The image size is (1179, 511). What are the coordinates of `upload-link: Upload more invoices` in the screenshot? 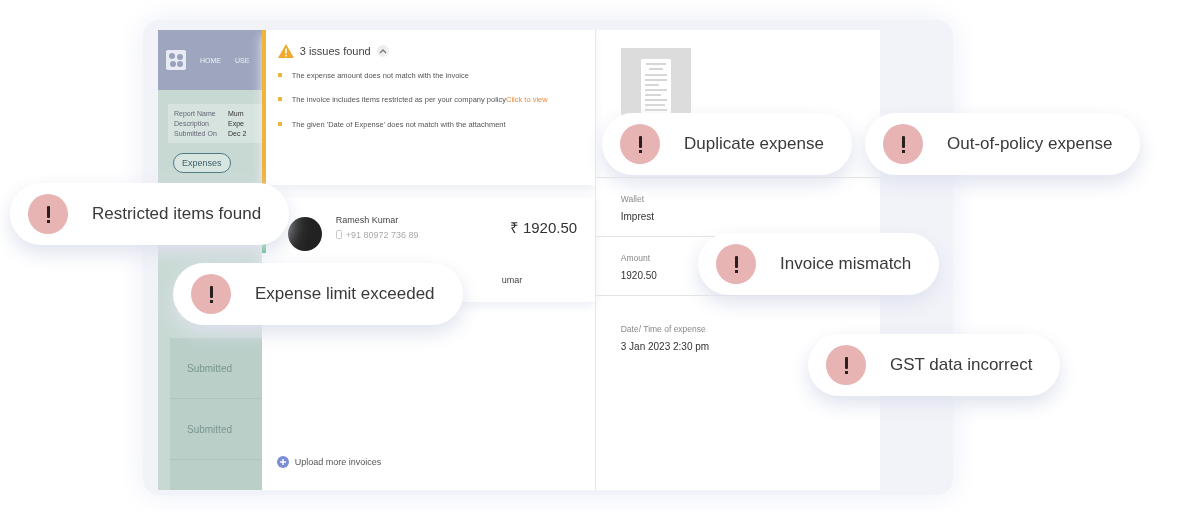 It's located at (338, 462).